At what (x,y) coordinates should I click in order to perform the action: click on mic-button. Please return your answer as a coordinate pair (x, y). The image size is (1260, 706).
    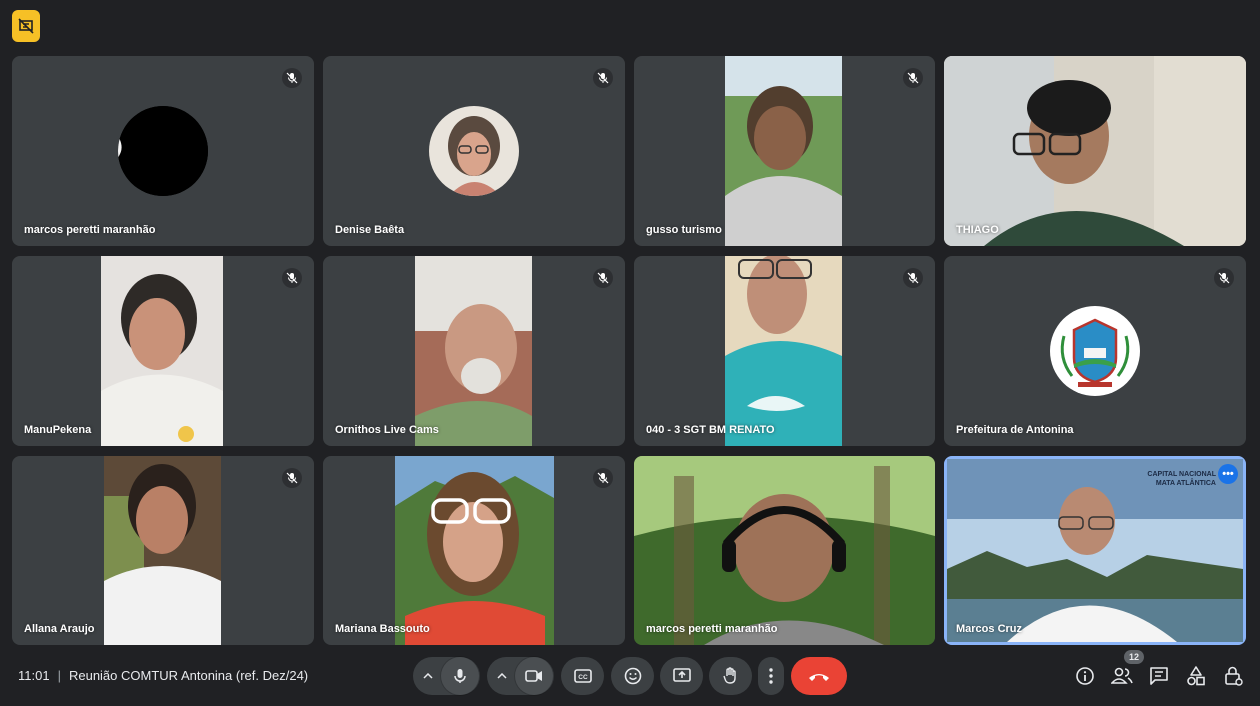
    Looking at the image, I should click on (459, 676).